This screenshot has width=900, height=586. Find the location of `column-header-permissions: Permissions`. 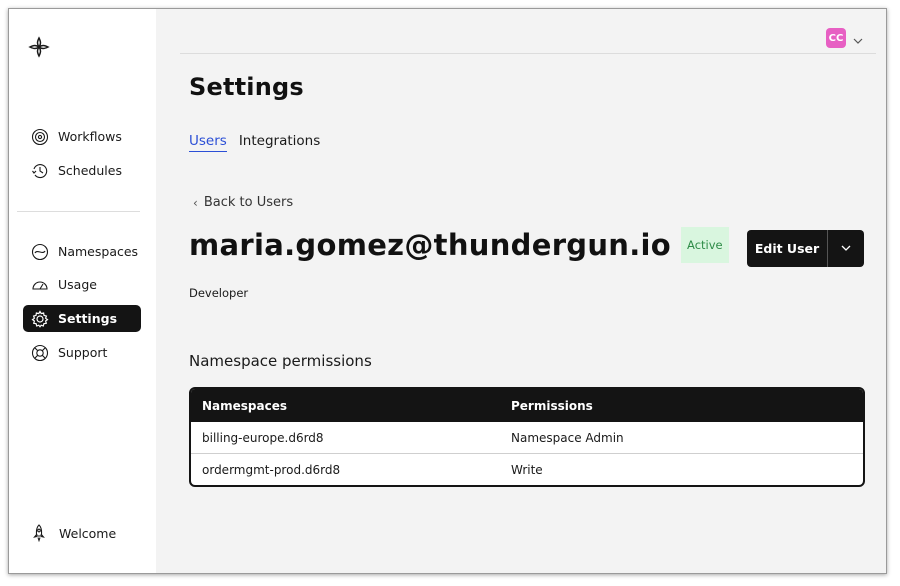

column-header-permissions: Permissions is located at coordinates (687, 406).